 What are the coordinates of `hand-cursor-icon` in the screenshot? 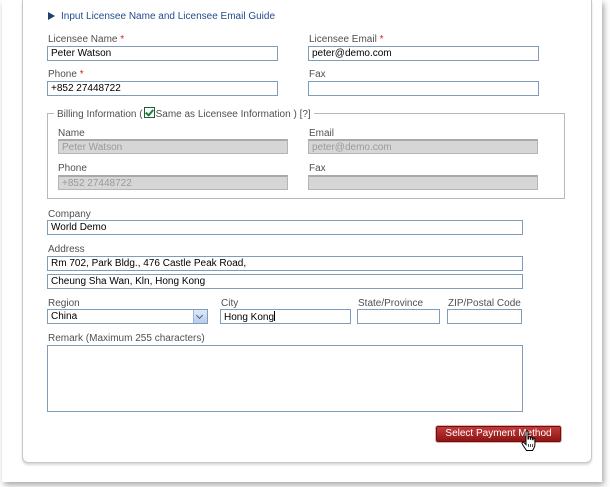 It's located at (528, 440).